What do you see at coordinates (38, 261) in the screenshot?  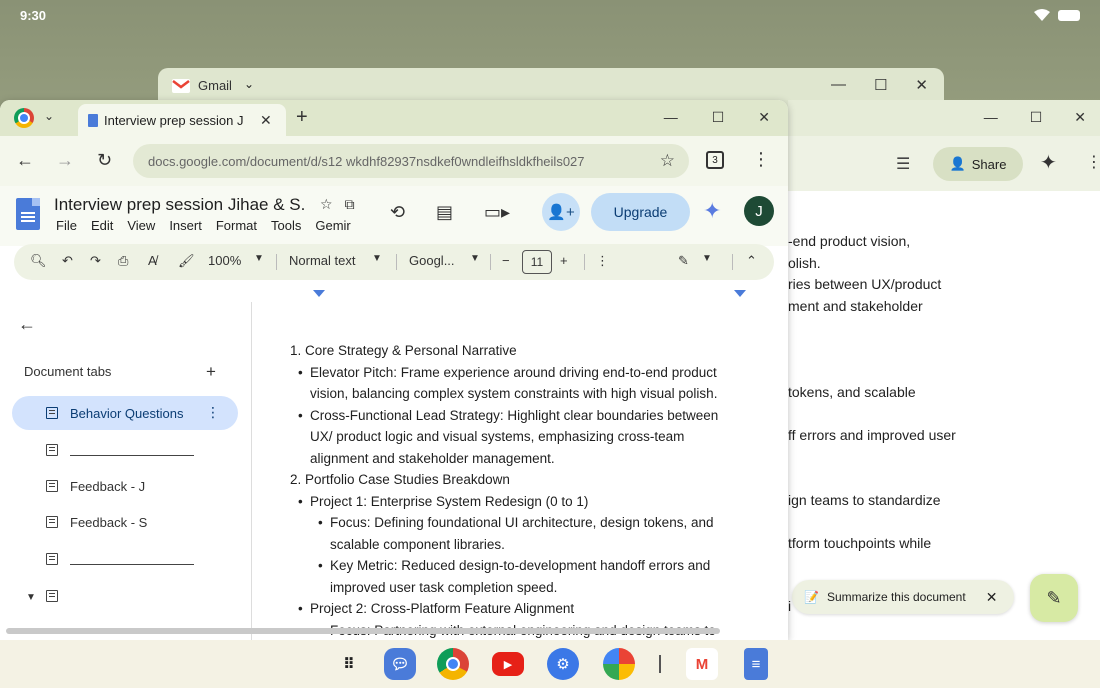 I see `search-icon: 🔍︎` at bounding box center [38, 261].